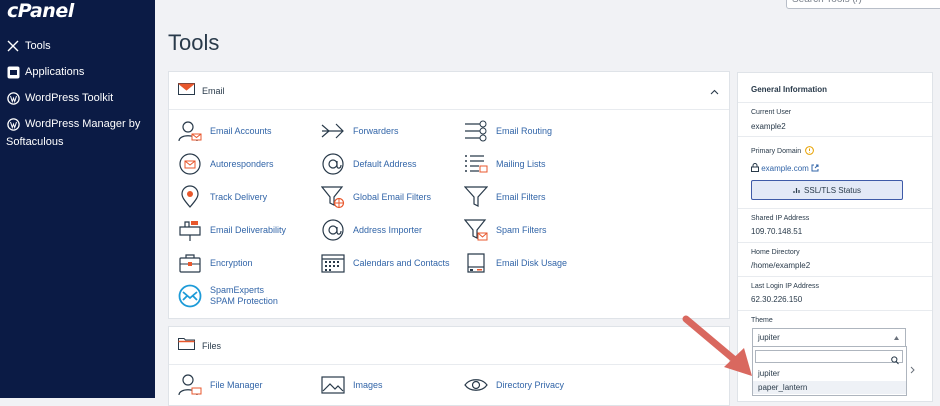 The image size is (940, 406). What do you see at coordinates (530, 384) in the screenshot?
I see `tool-label: Directory Privacy` at bounding box center [530, 384].